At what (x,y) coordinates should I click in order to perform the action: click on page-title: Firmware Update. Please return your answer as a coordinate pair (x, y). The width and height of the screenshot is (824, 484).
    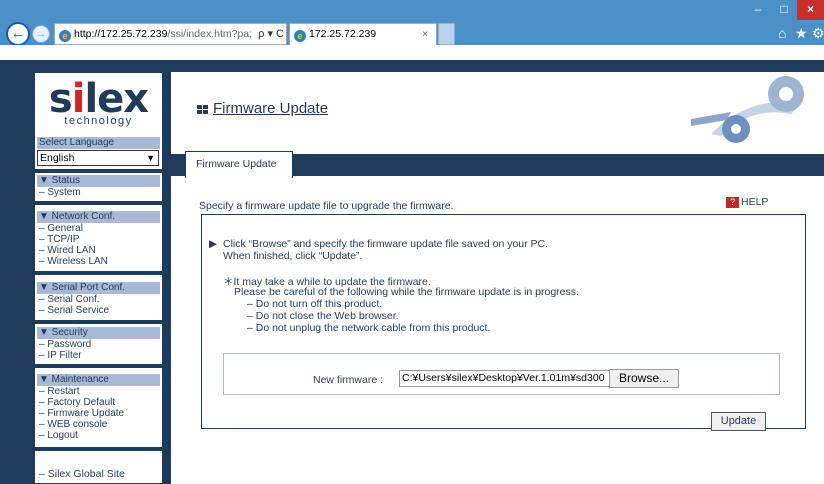
    Looking at the image, I should click on (271, 108).